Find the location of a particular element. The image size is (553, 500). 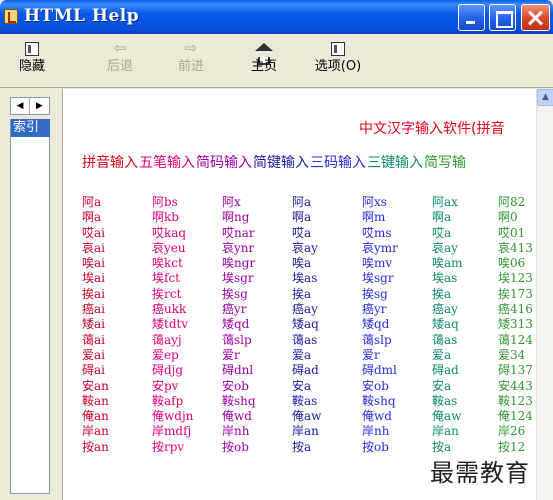

code-entry: 唉am is located at coordinates (447, 263).